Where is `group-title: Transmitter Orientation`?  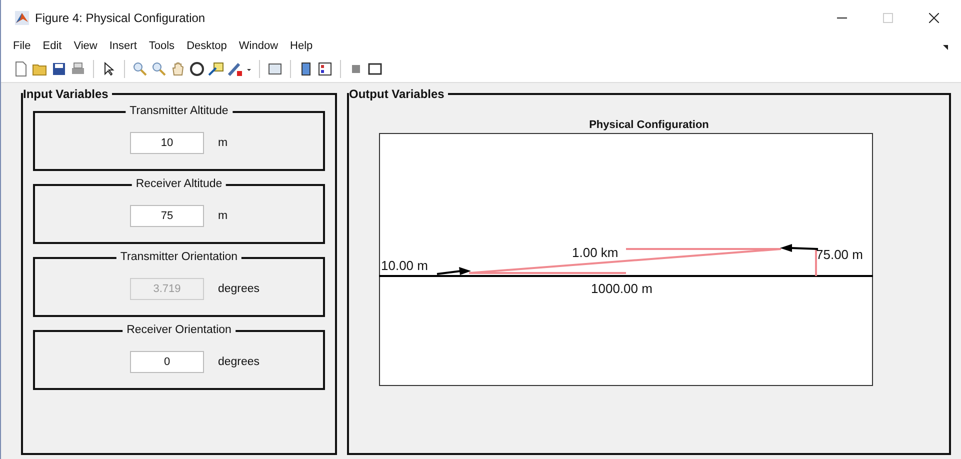 group-title: Transmitter Orientation is located at coordinates (179, 257).